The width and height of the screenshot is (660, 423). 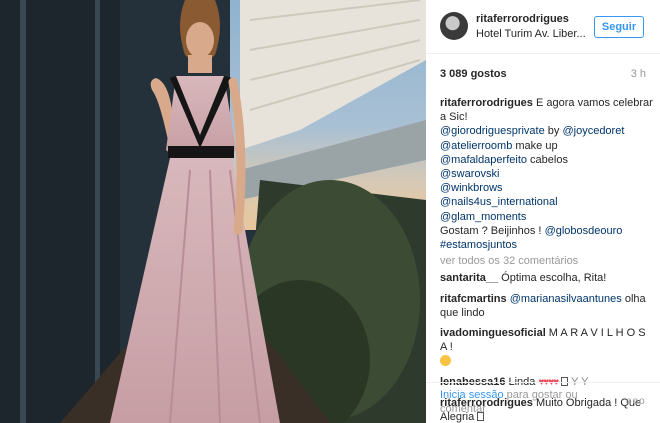 What do you see at coordinates (471, 188) in the screenshot?
I see `caption-mention: @winkbrows` at bounding box center [471, 188].